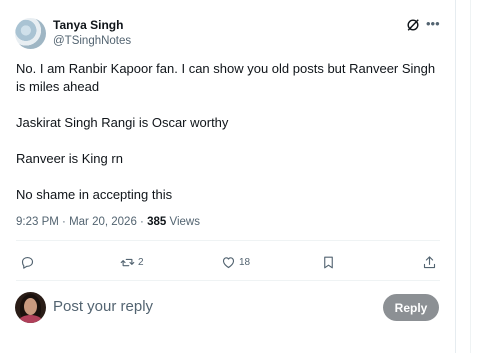 The image size is (479, 353). I want to click on share-action-button, so click(429, 262).